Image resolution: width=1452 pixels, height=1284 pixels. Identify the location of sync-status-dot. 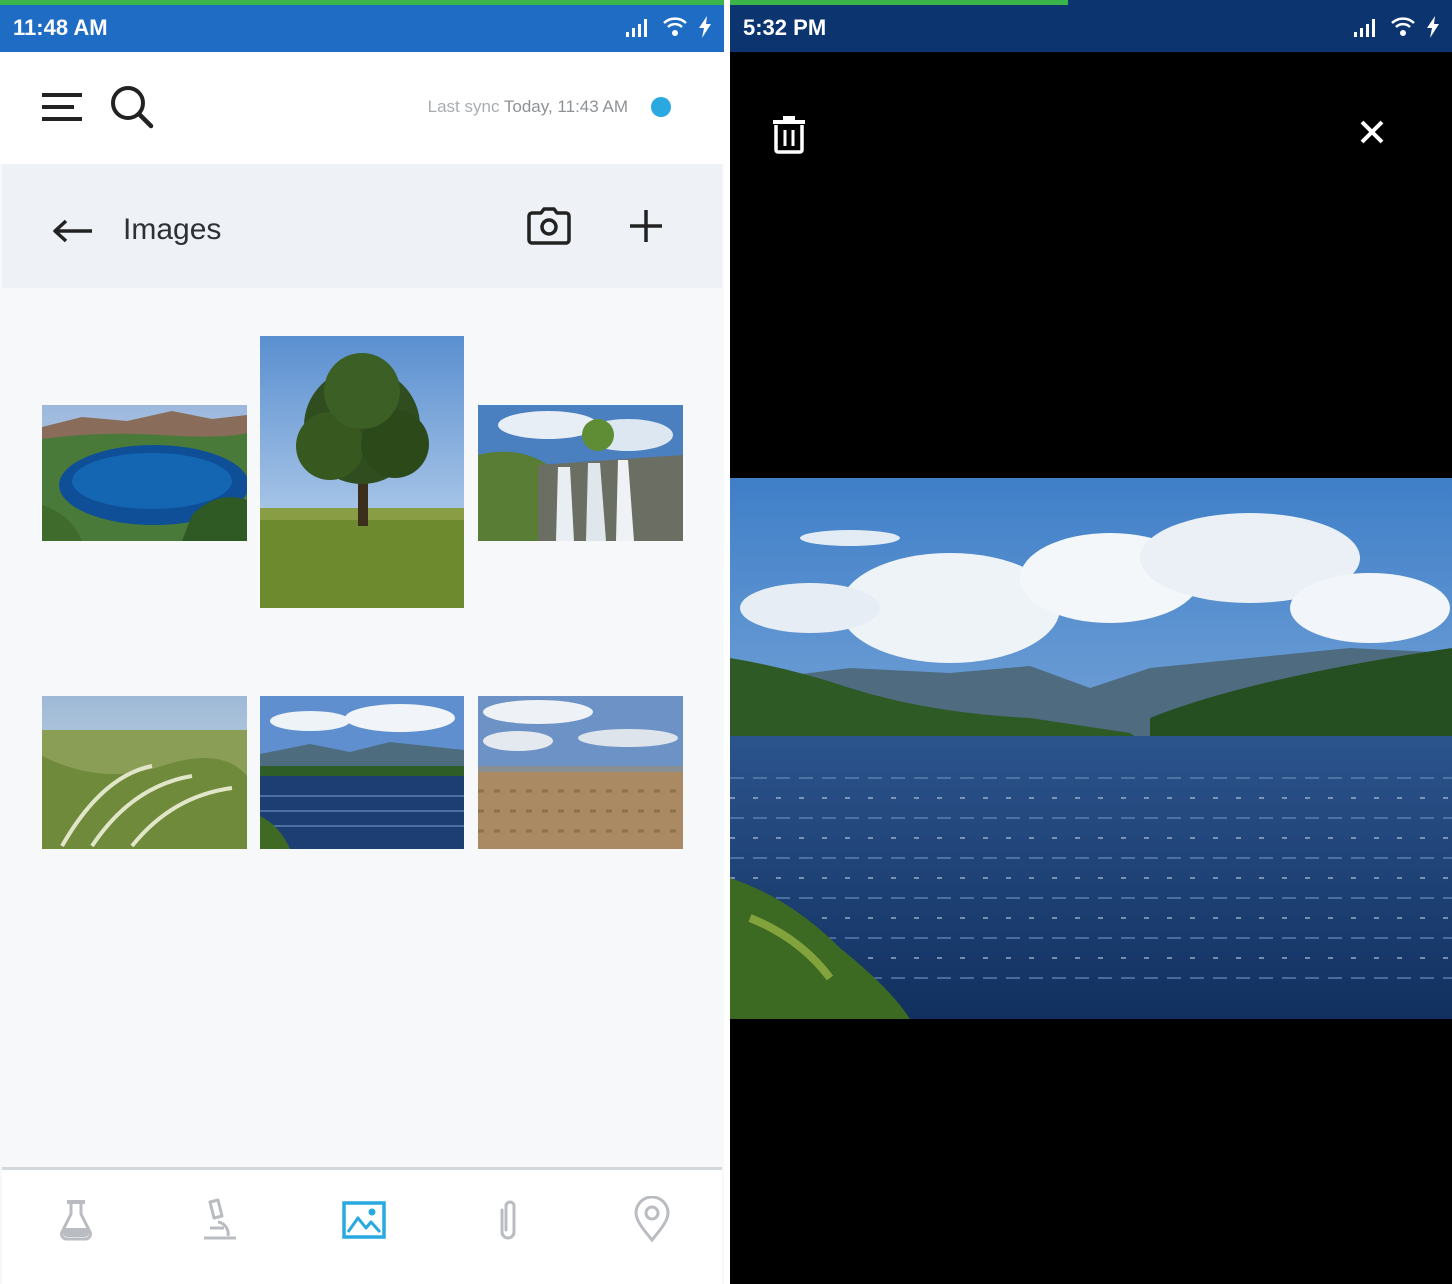
(661, 107).